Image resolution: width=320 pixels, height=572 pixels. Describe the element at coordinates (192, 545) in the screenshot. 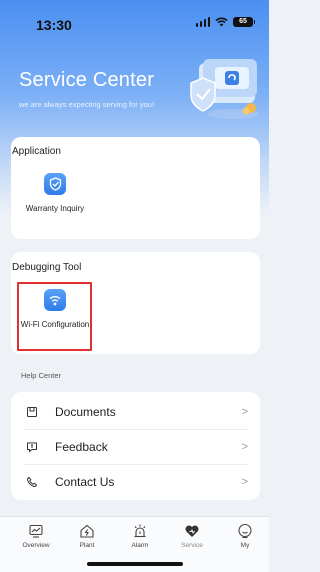

I see `tab-service-label: Service` at that location.